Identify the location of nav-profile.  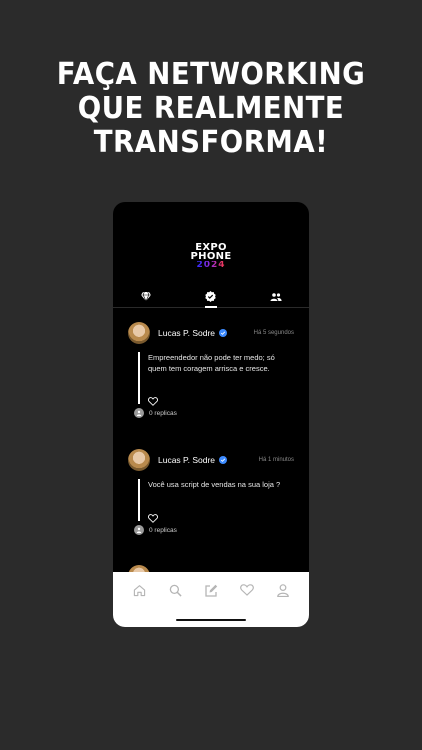
(283, 591).